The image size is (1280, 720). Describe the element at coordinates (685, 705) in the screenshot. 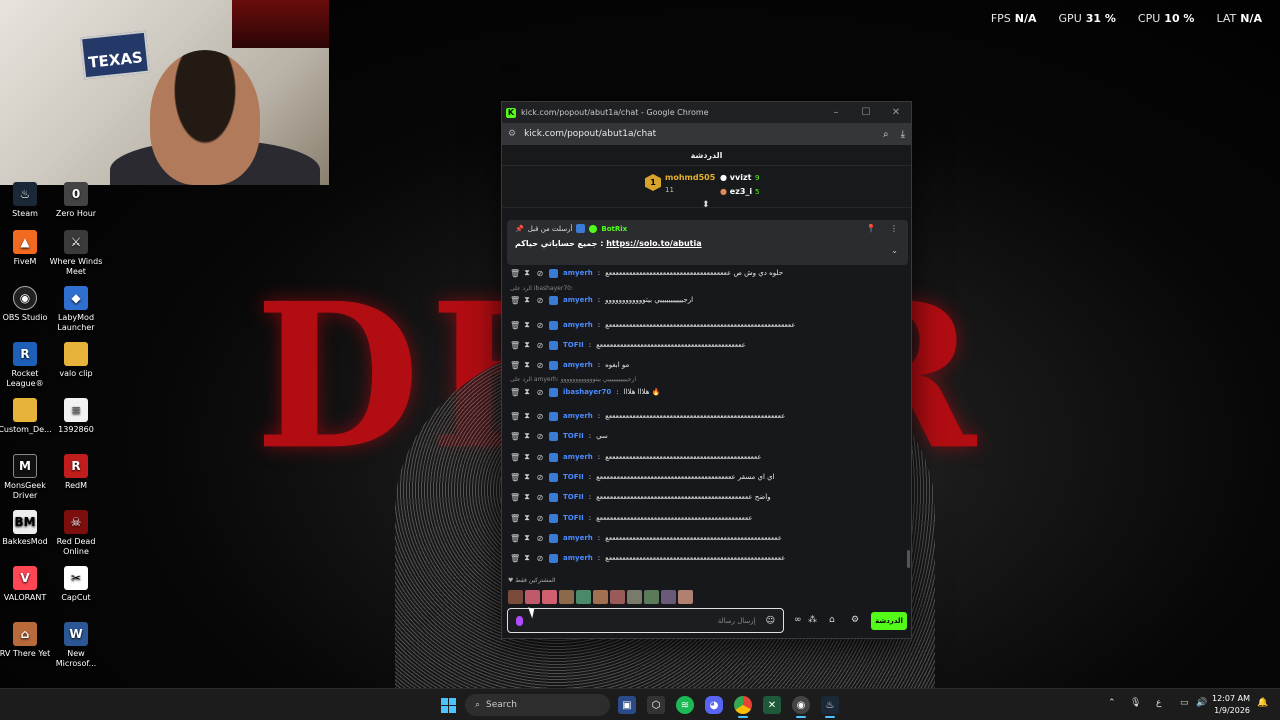

I see `spotify-icon: ≋` at that location.